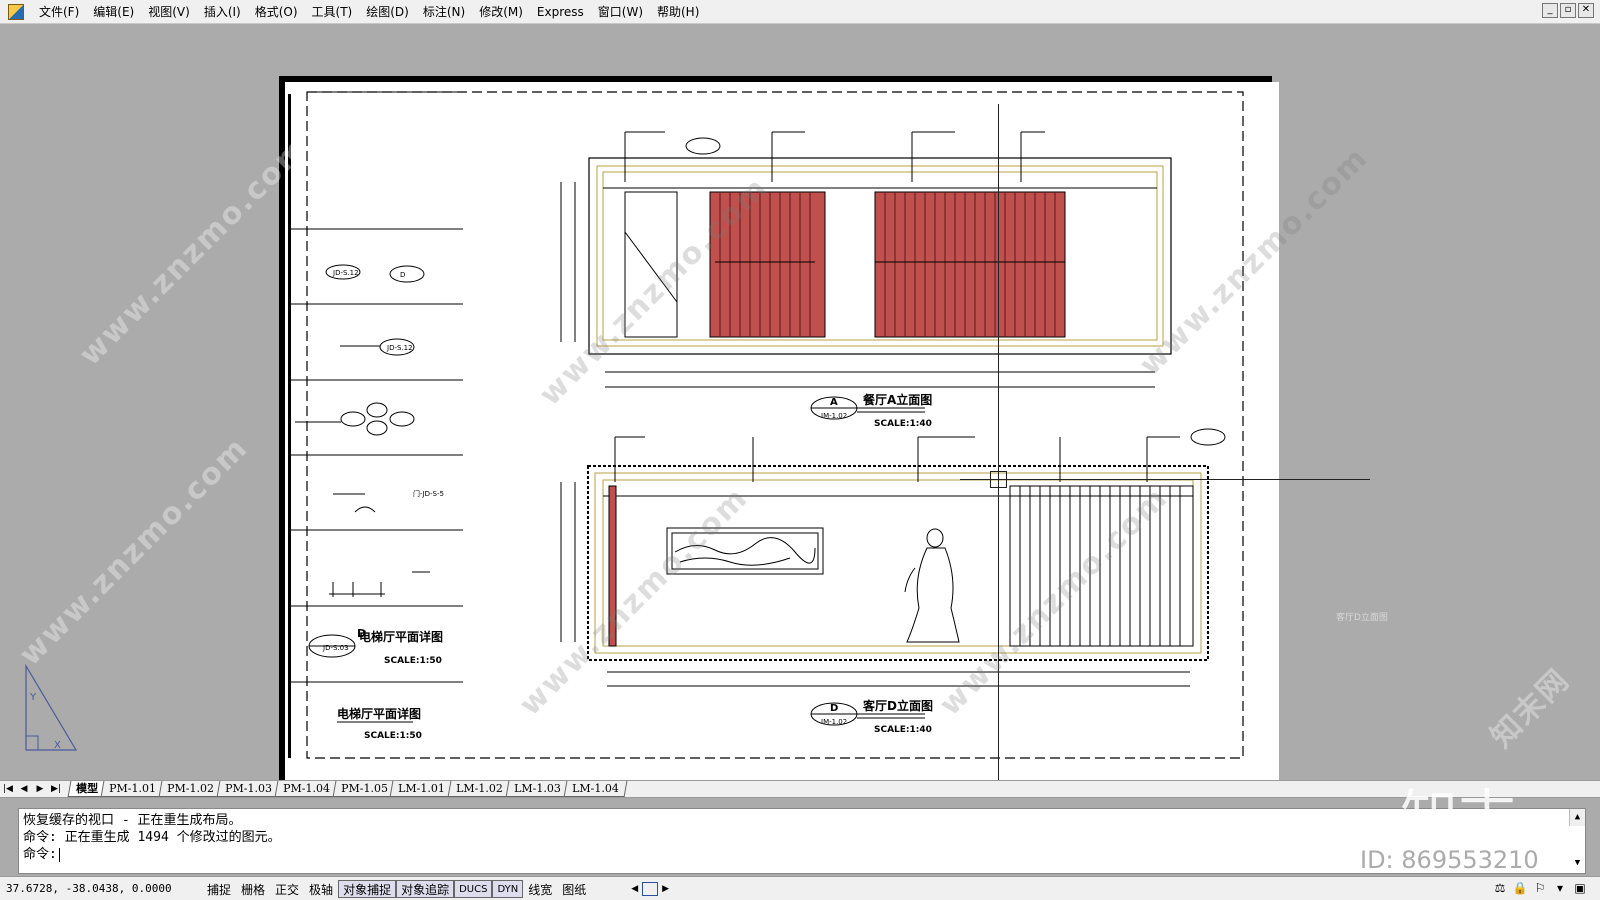  Describe the element at coordinates (89, 888) in the screenshot. I see `coordinate-readout: 37.6728, -38.0438, 0.0000` at that location.